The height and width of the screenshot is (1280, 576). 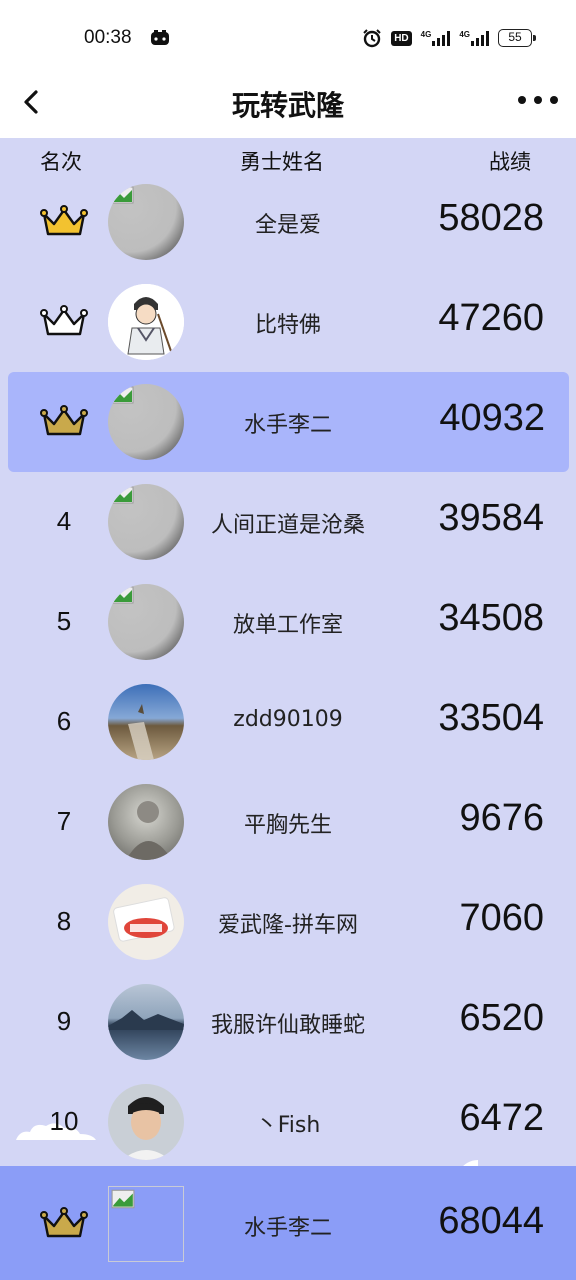 I want to click on leaderboard-row-current-user: 水手李二 40932, so click(x=288, y=422).